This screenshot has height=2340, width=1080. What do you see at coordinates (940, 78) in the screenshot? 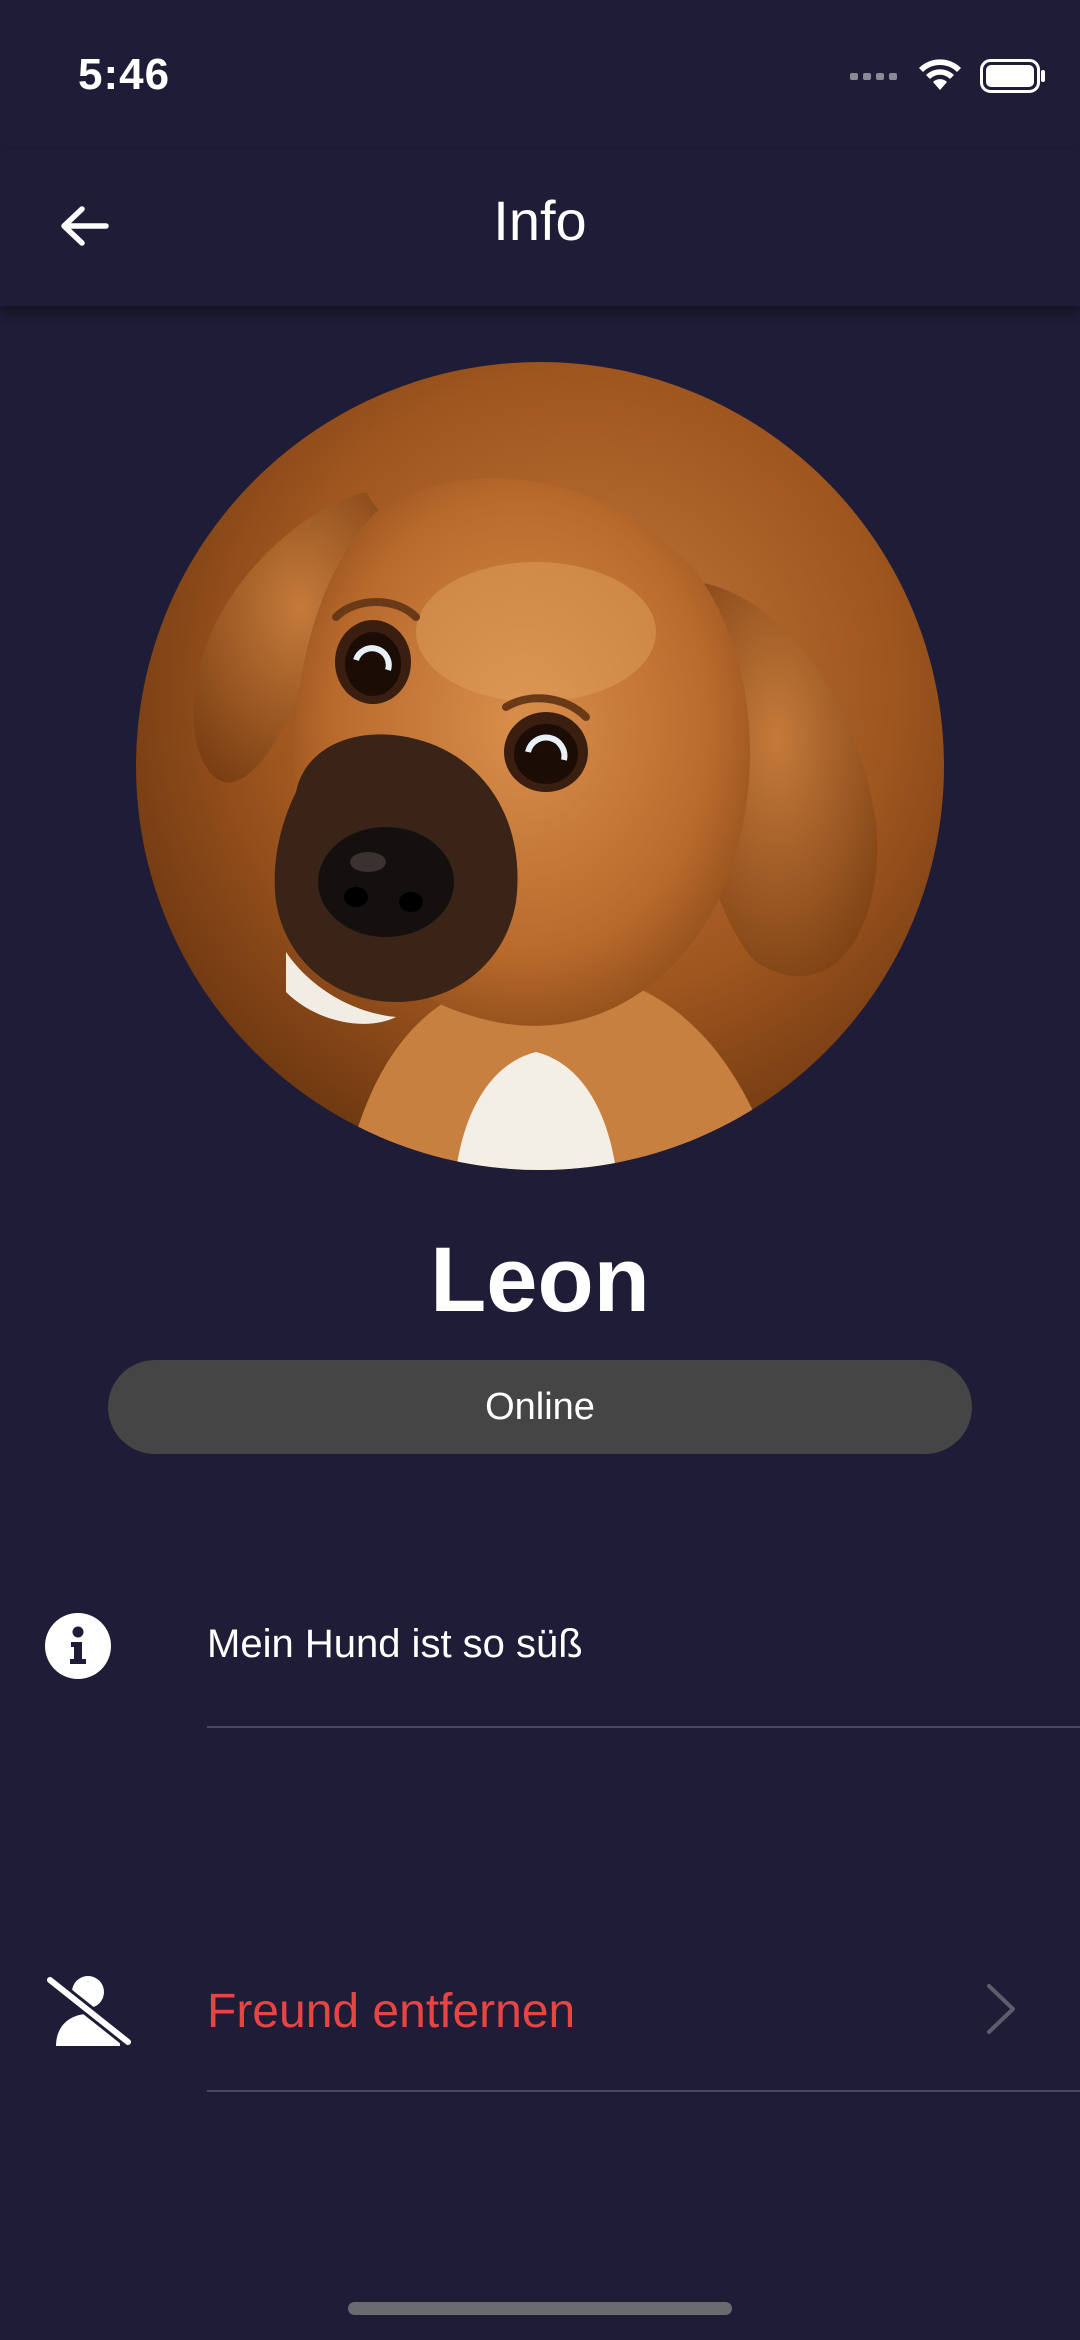
I see `wifi-icon` at bounding box center [940, 78].